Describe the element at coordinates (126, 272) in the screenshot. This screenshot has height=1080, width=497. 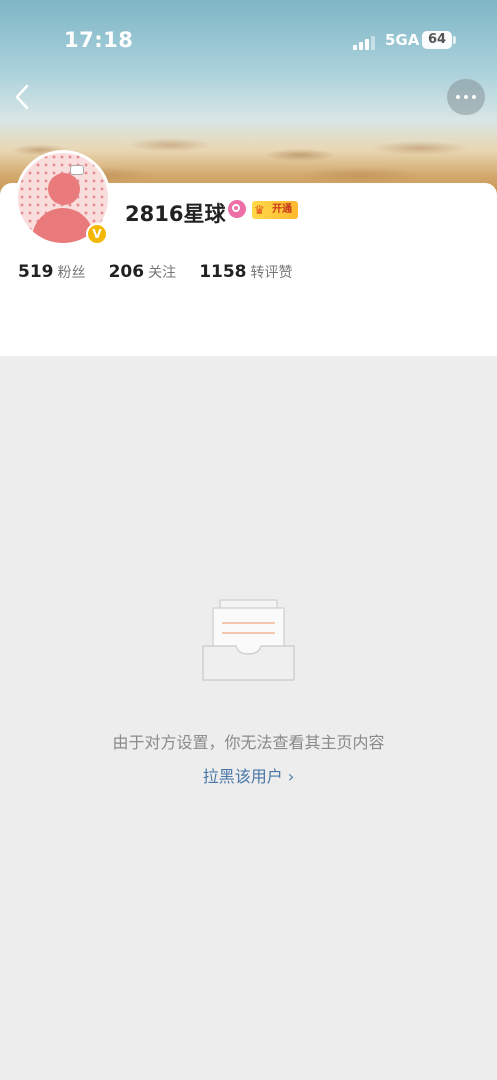
I see `following-count: 206` at that location.